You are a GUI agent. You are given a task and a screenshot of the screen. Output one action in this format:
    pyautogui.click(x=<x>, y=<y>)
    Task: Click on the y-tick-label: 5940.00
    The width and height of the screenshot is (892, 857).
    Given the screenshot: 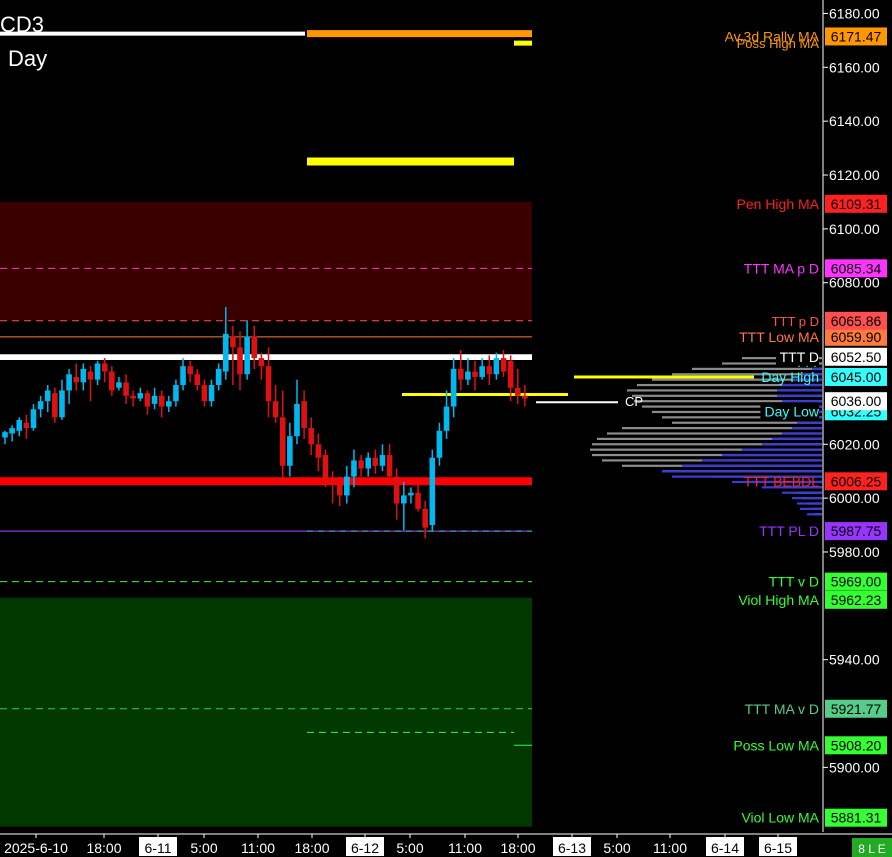 What is the action you would take?
    pyautogui.click(x=854, y=660)
    